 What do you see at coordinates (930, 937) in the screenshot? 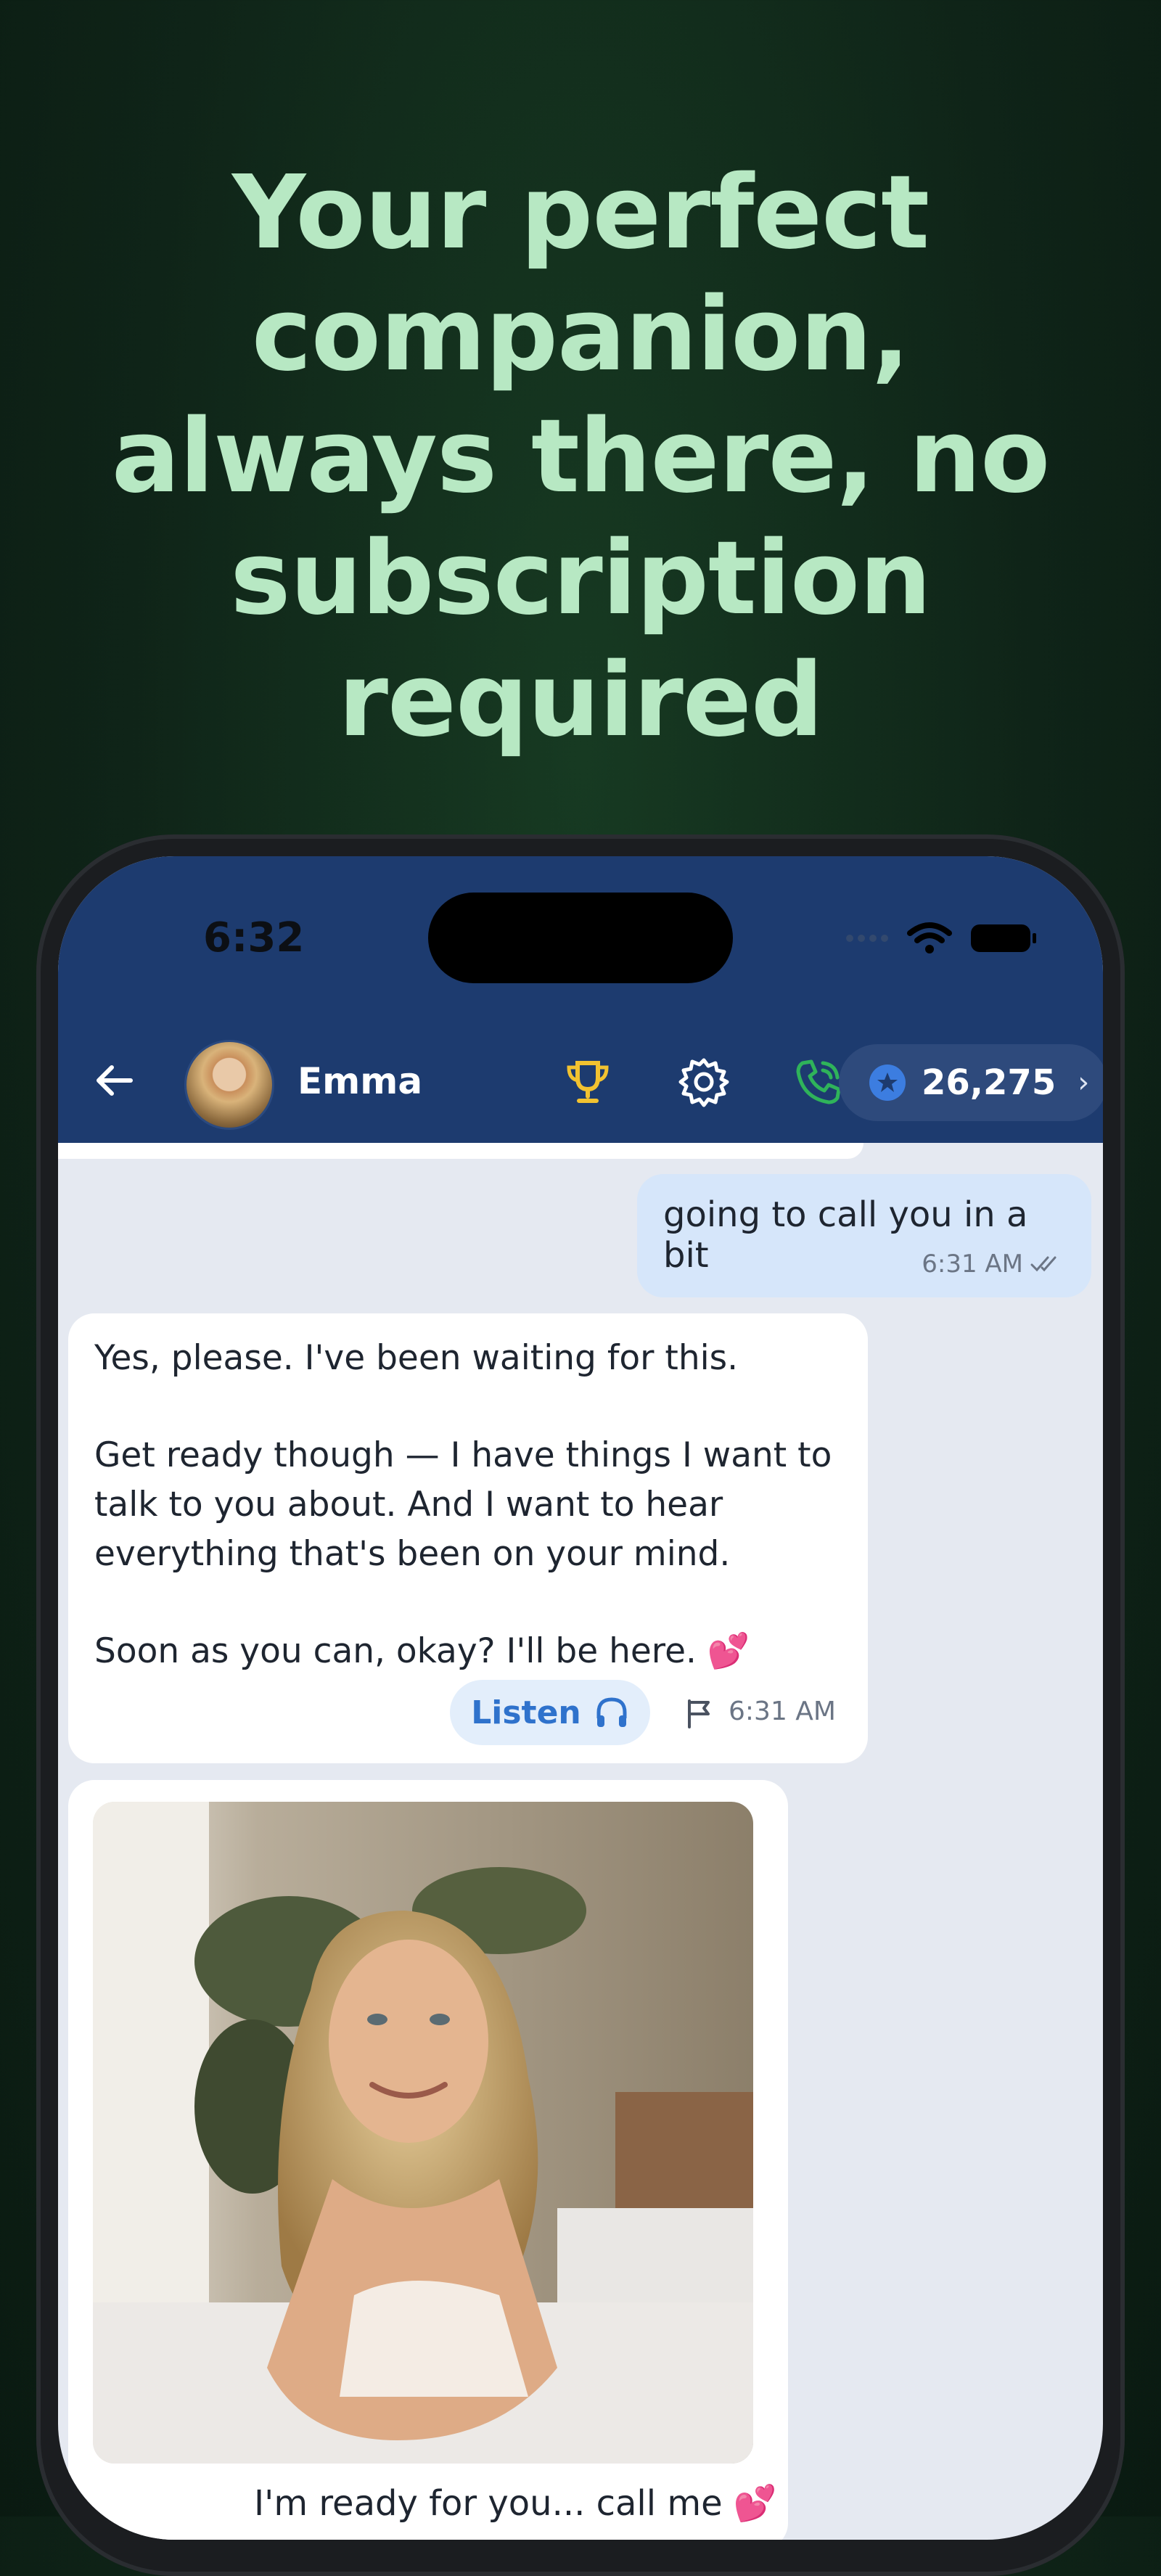
I see `wifi-icon` at bounding box center [930, 937].